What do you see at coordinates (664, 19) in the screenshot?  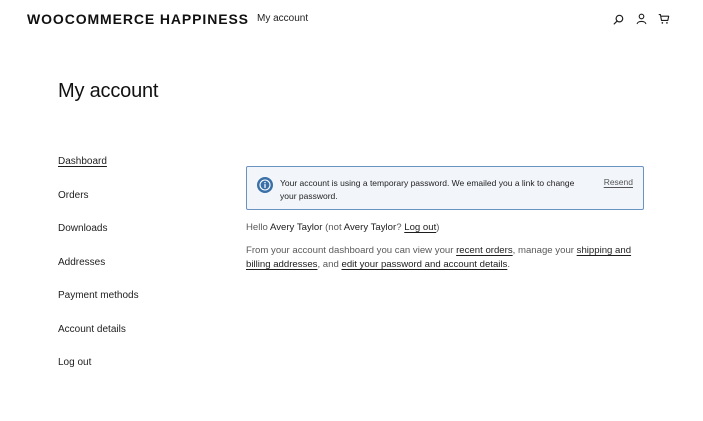 I see `cart-icon` at bounding box center [664, 19].